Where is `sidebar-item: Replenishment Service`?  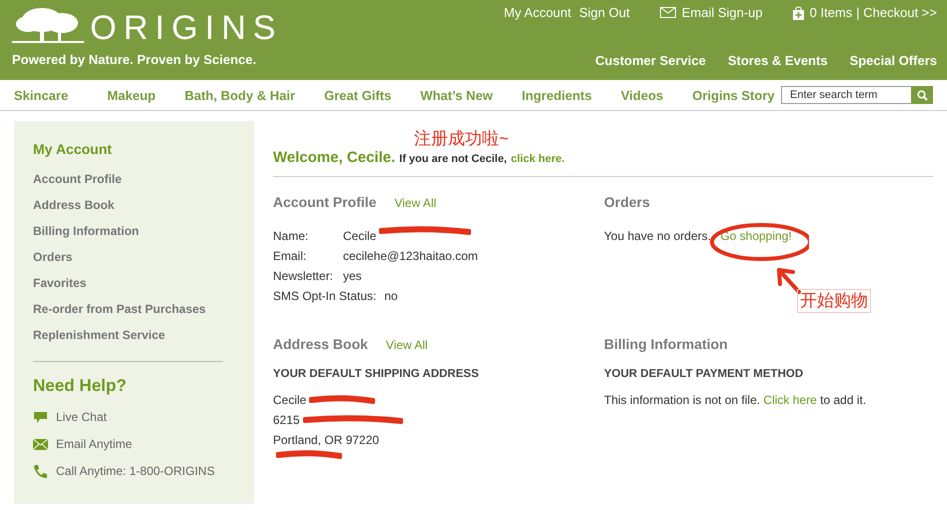 sidebar-item: Replenishment Service is located at coordinates (143, 335).